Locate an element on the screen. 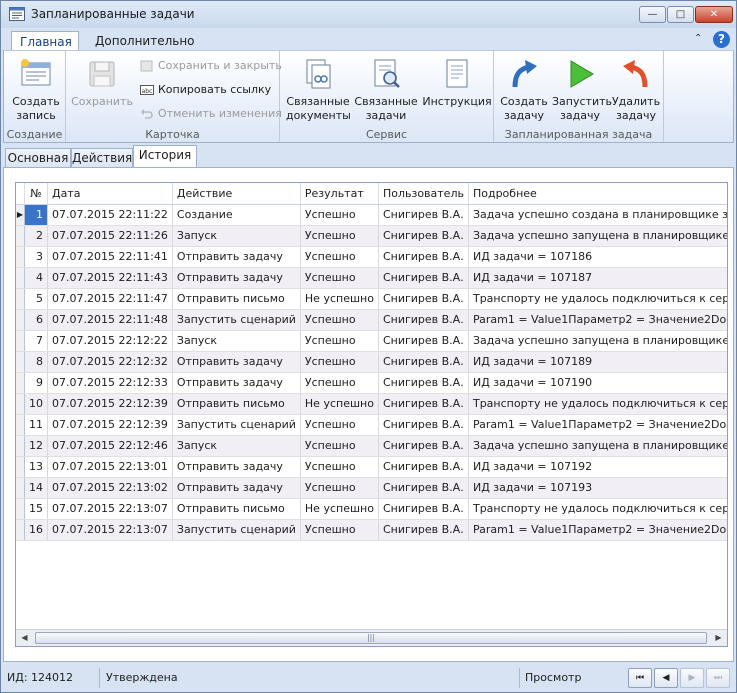 This screenshot has height=693, width=737. cell-details: ИД задачи = 107186 is located at coordinates (597, 257).